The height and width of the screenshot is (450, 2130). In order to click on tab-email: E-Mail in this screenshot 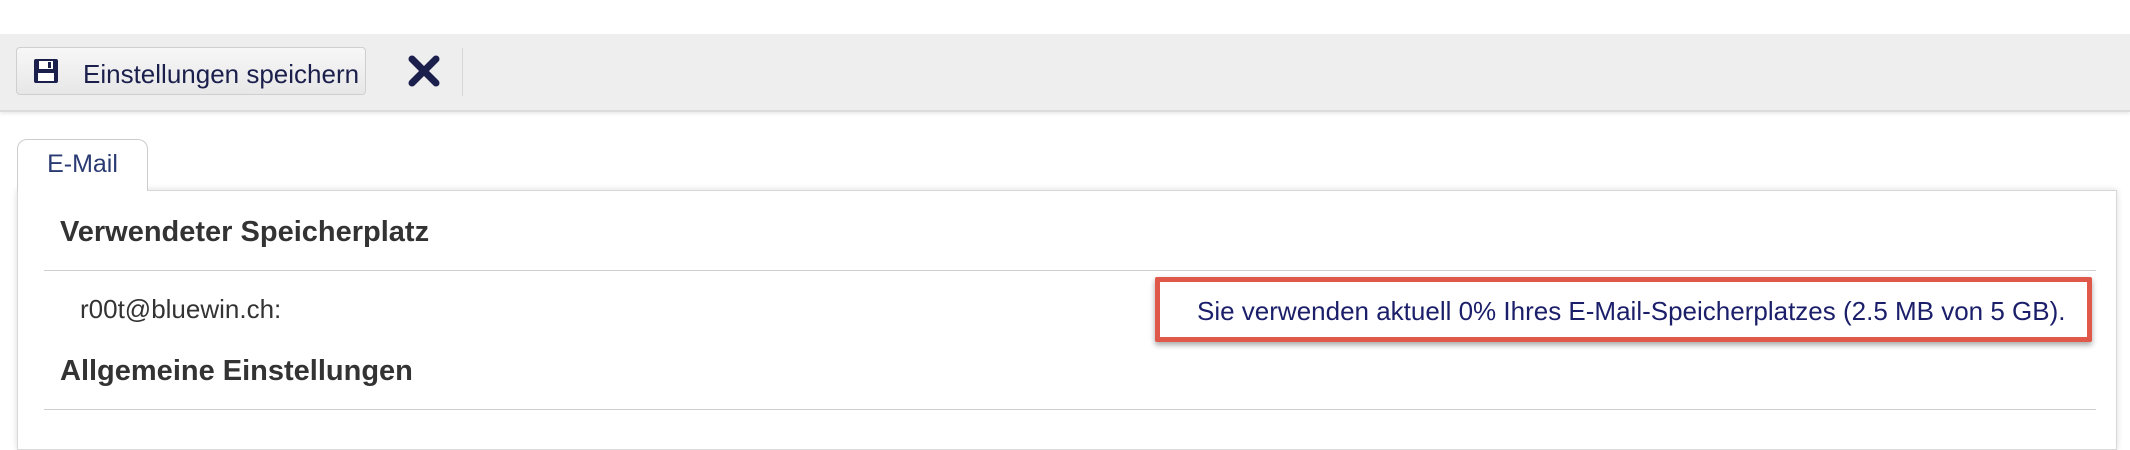, I will do `click(82, 165)`.